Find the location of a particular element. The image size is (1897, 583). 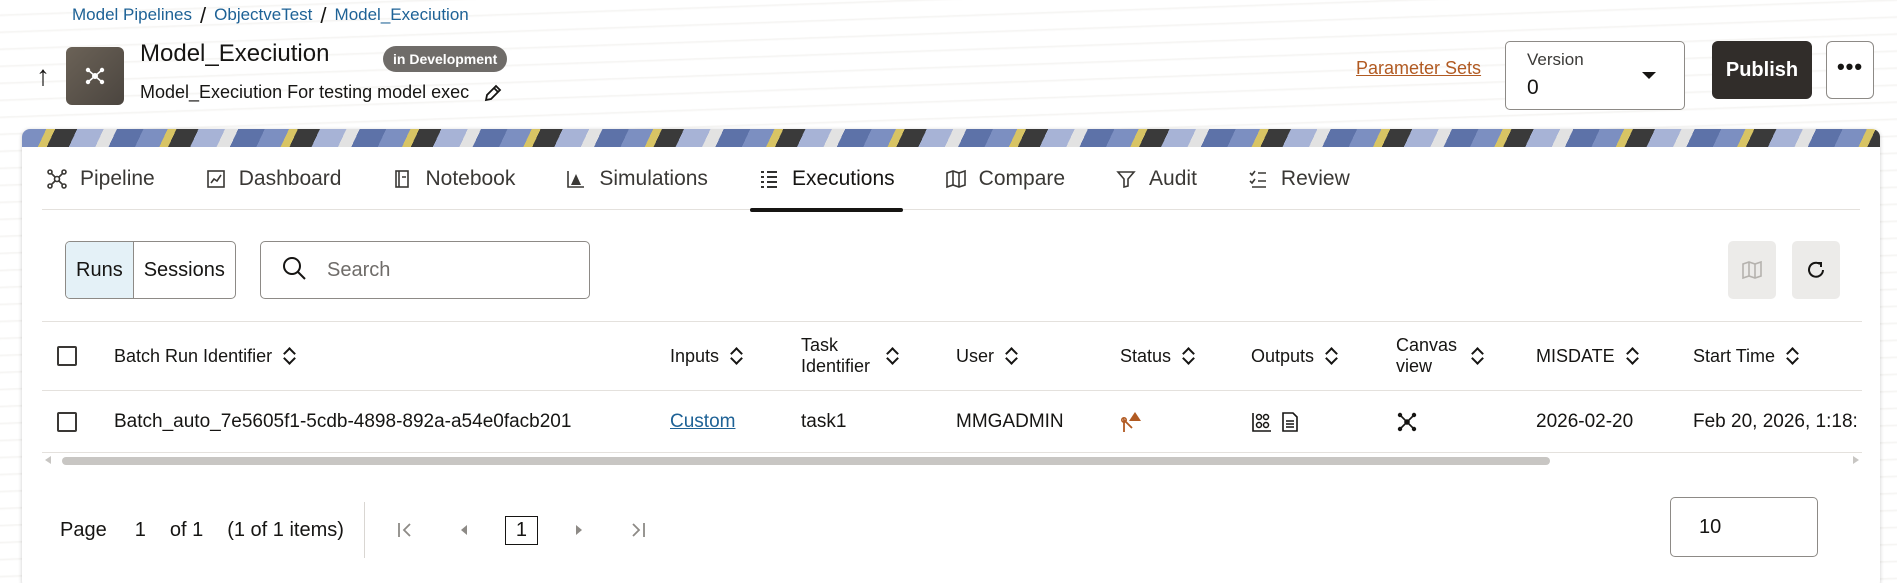

warning-status-icon is located at coordinates (1132, 422).